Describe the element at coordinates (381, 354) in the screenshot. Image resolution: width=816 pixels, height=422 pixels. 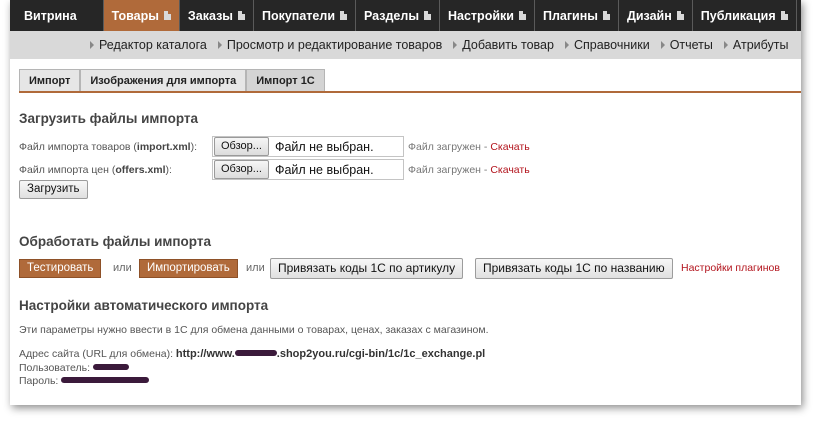
I see `url-suffix: .shop2you.ru/cgi-bin/1c/1c_exchange.pl` at that location.